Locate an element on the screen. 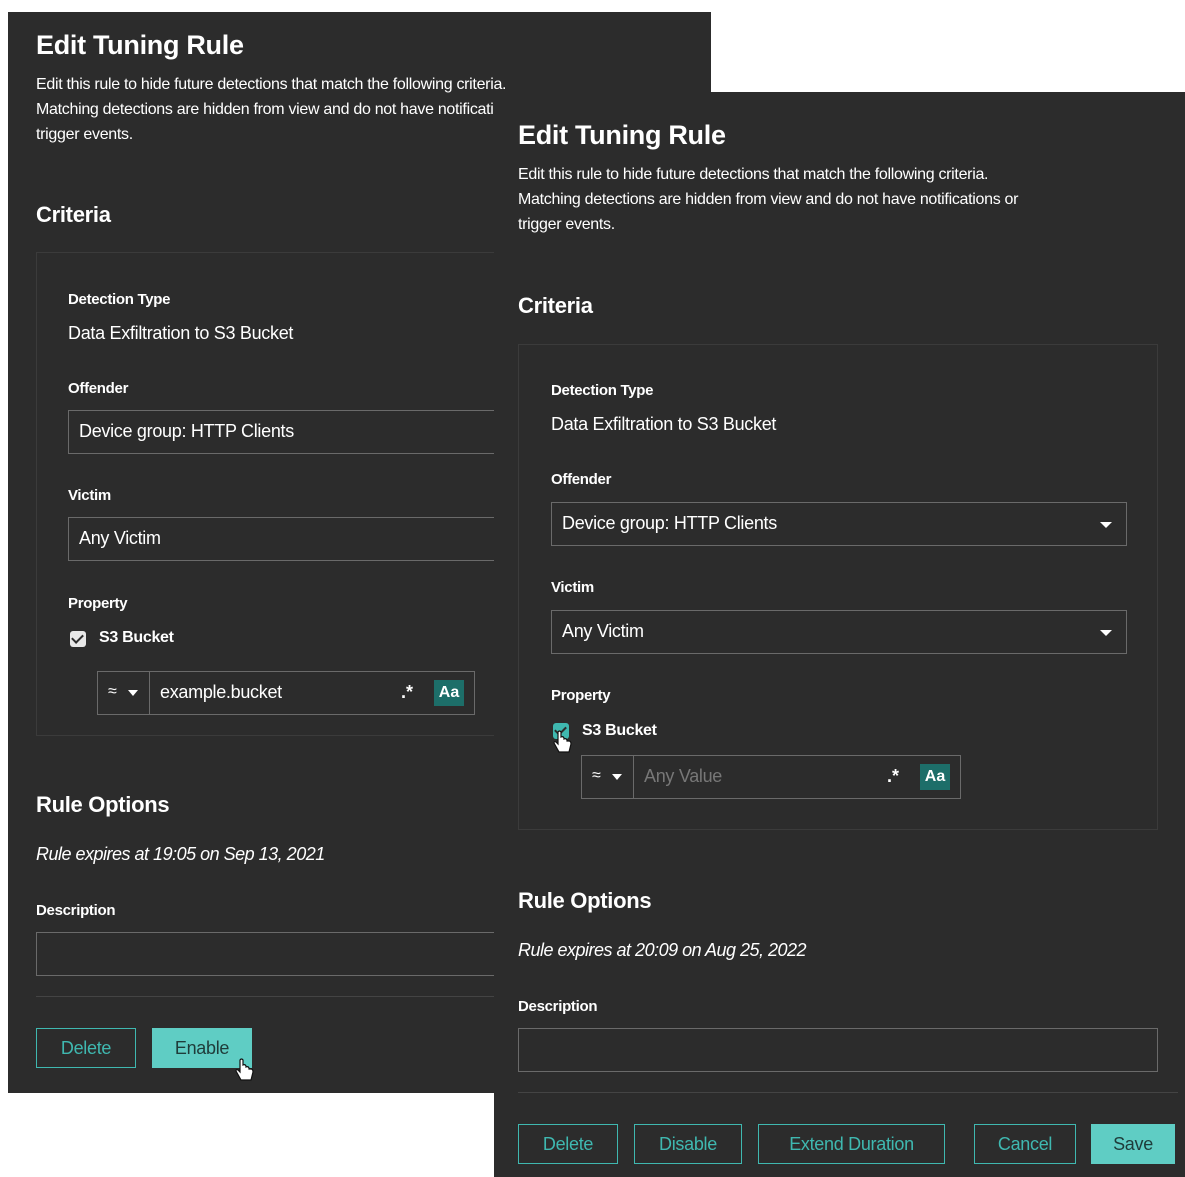  check-icon is located at coordinates (77, 637).